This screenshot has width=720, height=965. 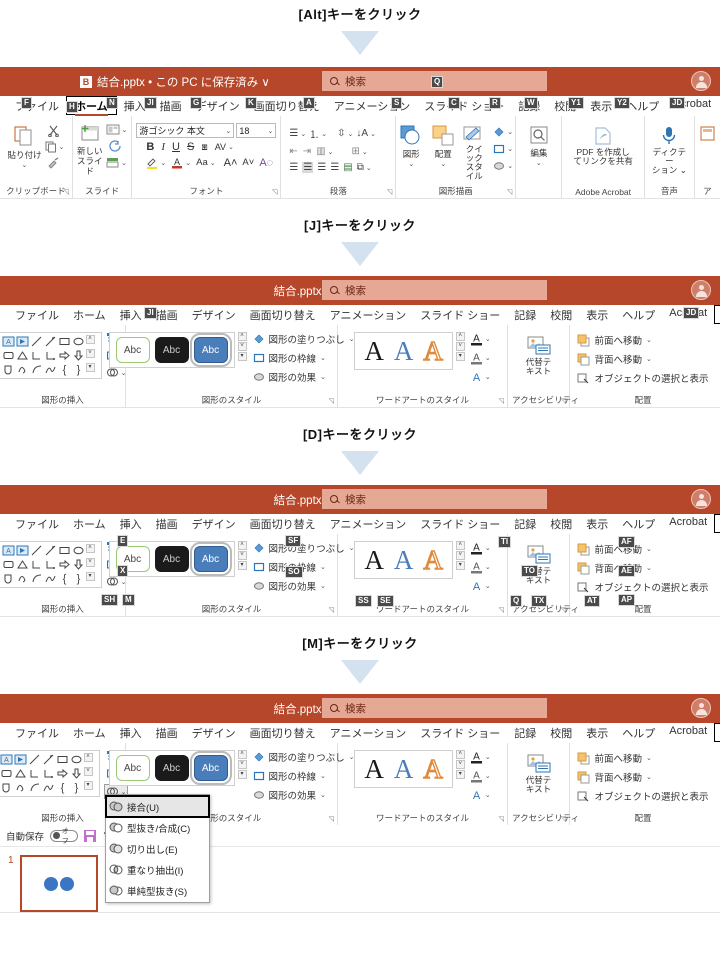 I want to click on underline-button: U, so click(x=176, y=147).